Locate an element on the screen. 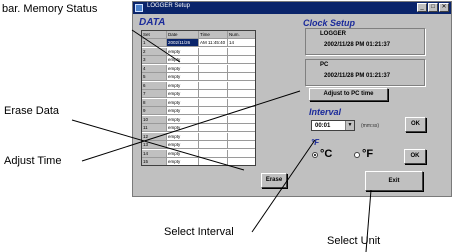  select-interval-callout: Select Interval is located at coordinates (199, 232).